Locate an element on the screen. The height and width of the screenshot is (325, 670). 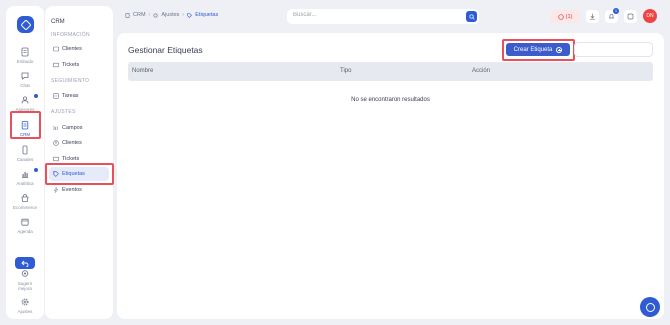
rail-label: Agenda is located at coordinates (25, 231).